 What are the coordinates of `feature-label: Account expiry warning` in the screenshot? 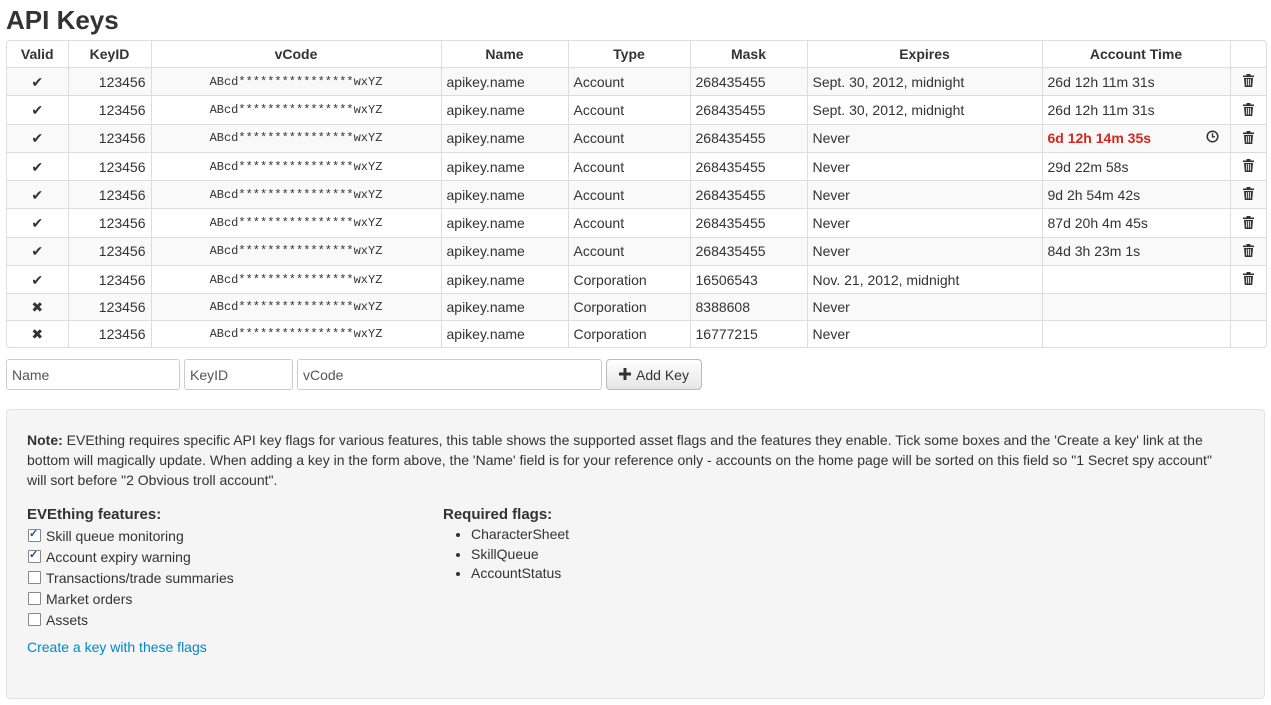 It's located at (118, 556).